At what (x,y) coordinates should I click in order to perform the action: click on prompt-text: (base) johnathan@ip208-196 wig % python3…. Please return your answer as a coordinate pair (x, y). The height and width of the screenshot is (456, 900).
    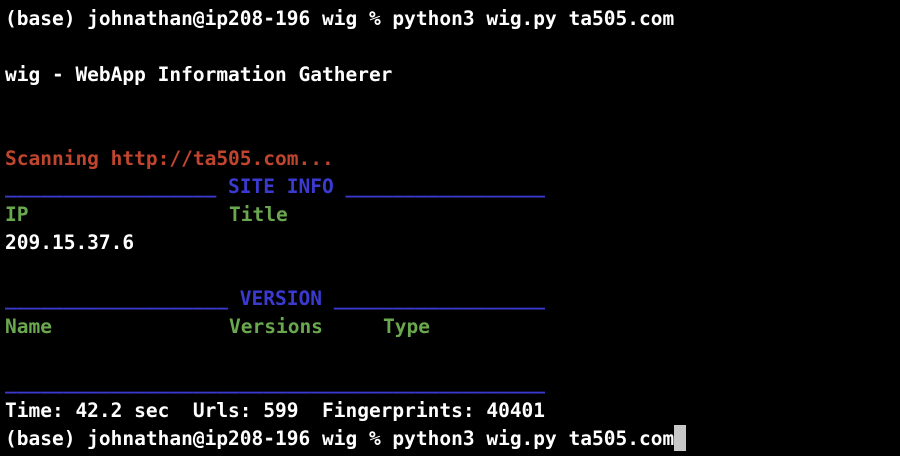
    Looking at the image, I should click on (340, 438).